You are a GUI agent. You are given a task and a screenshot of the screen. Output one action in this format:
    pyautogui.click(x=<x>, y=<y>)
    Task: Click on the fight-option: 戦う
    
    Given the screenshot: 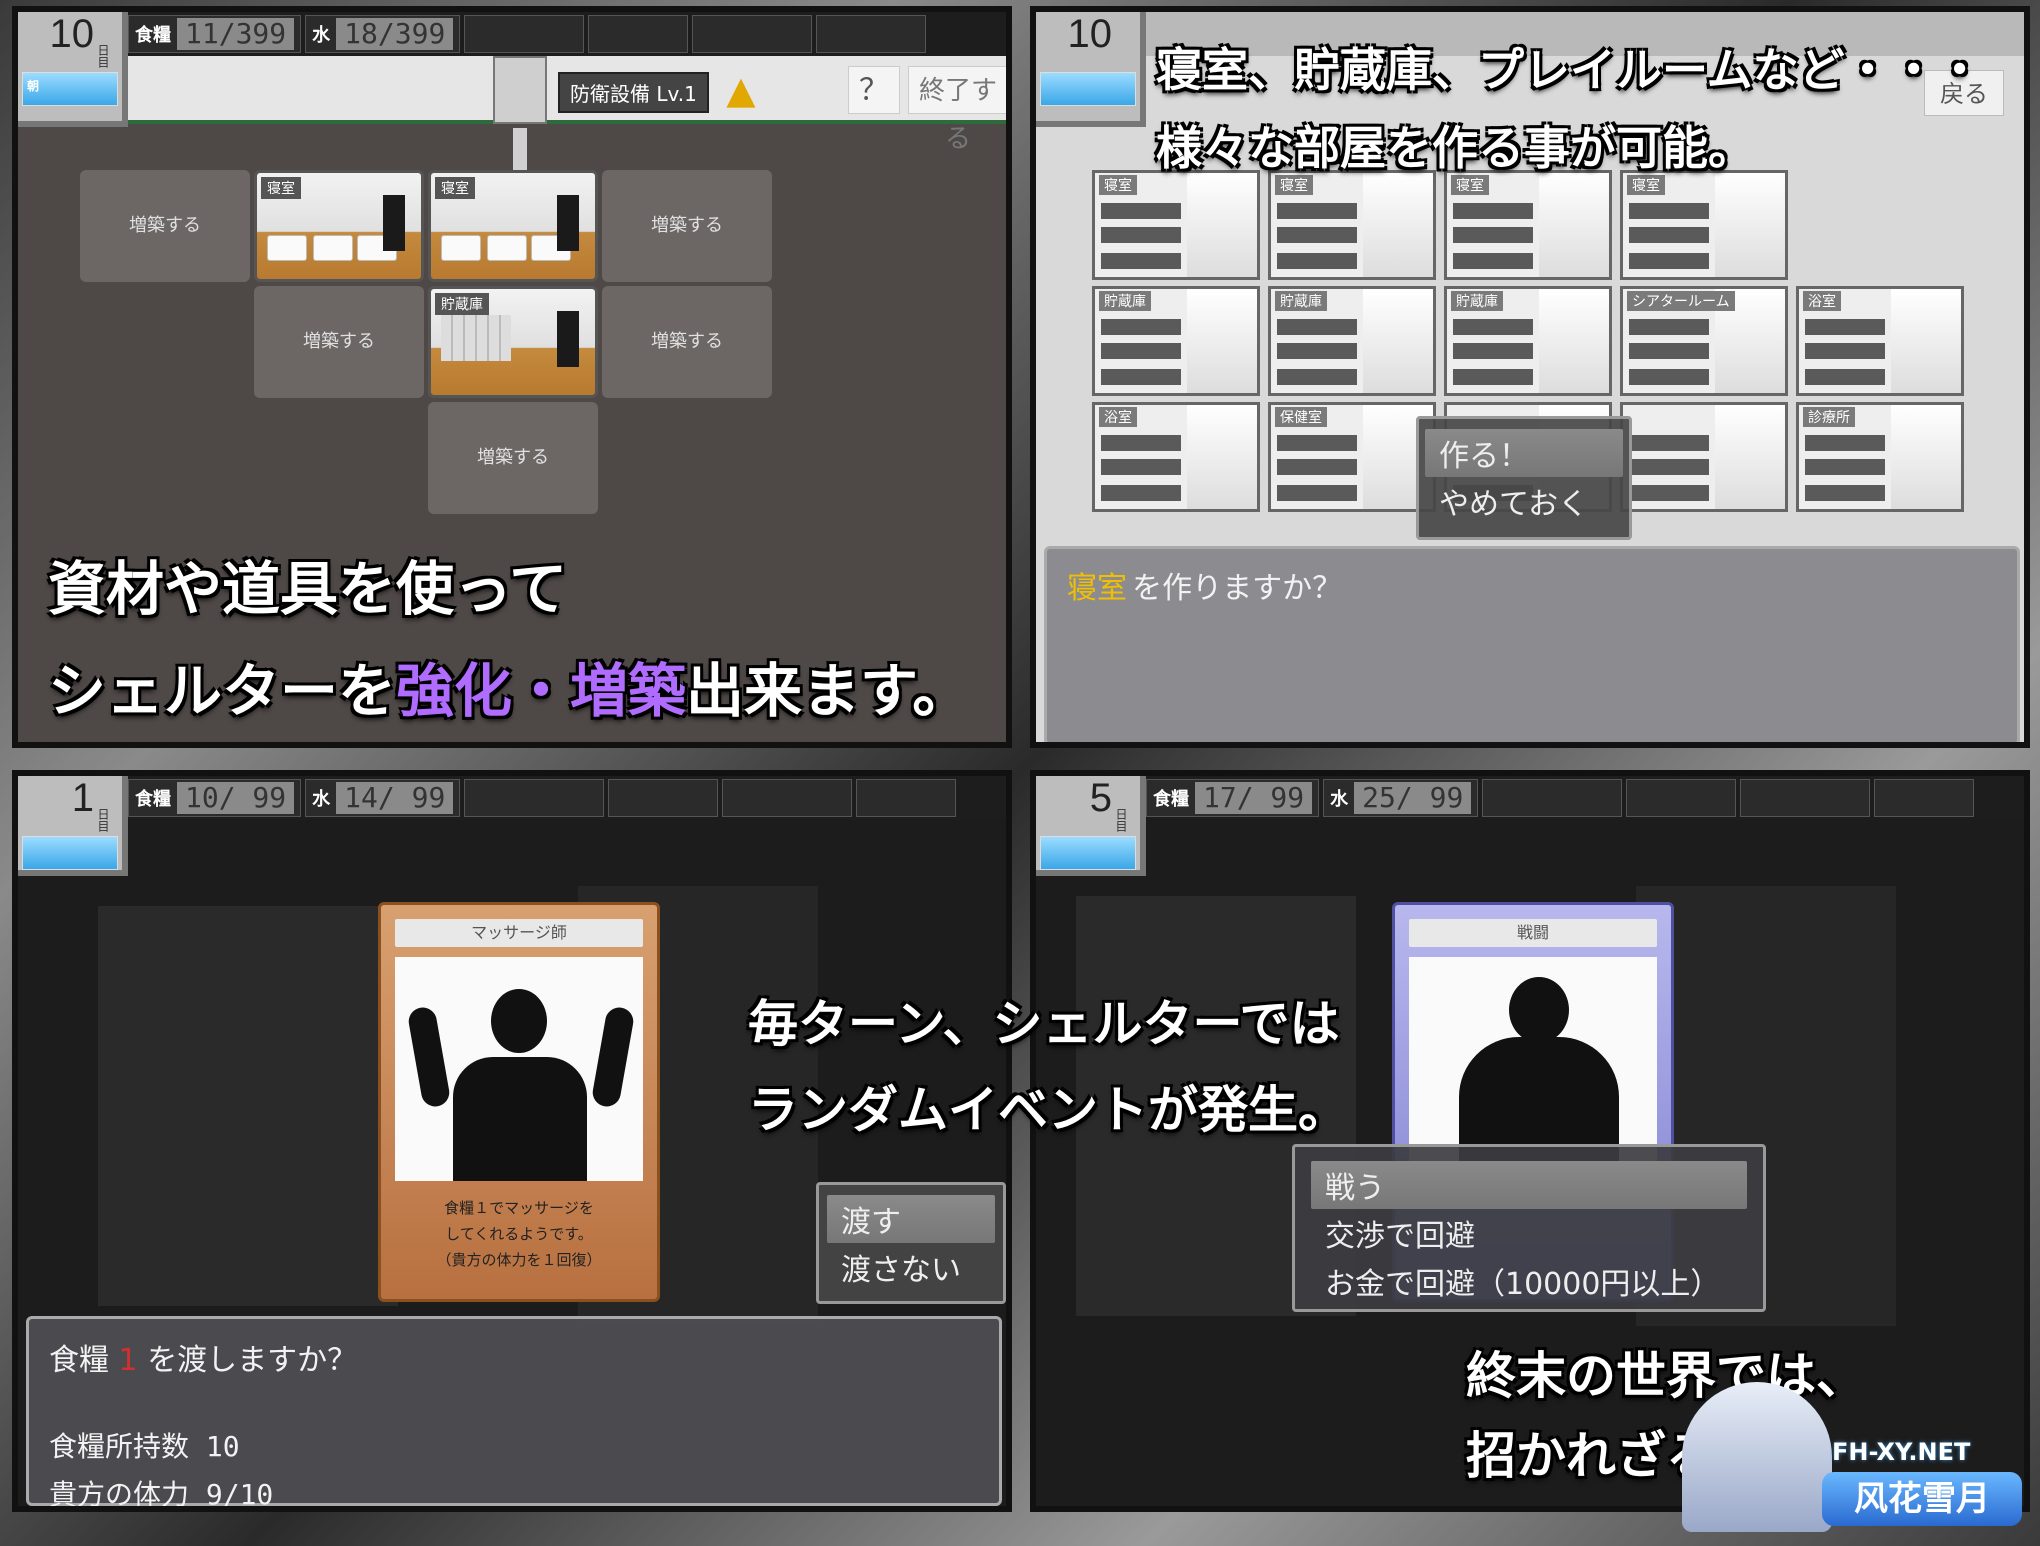 What is the action you would take?
    pyautogui.click(x=1529, y=1185)
    